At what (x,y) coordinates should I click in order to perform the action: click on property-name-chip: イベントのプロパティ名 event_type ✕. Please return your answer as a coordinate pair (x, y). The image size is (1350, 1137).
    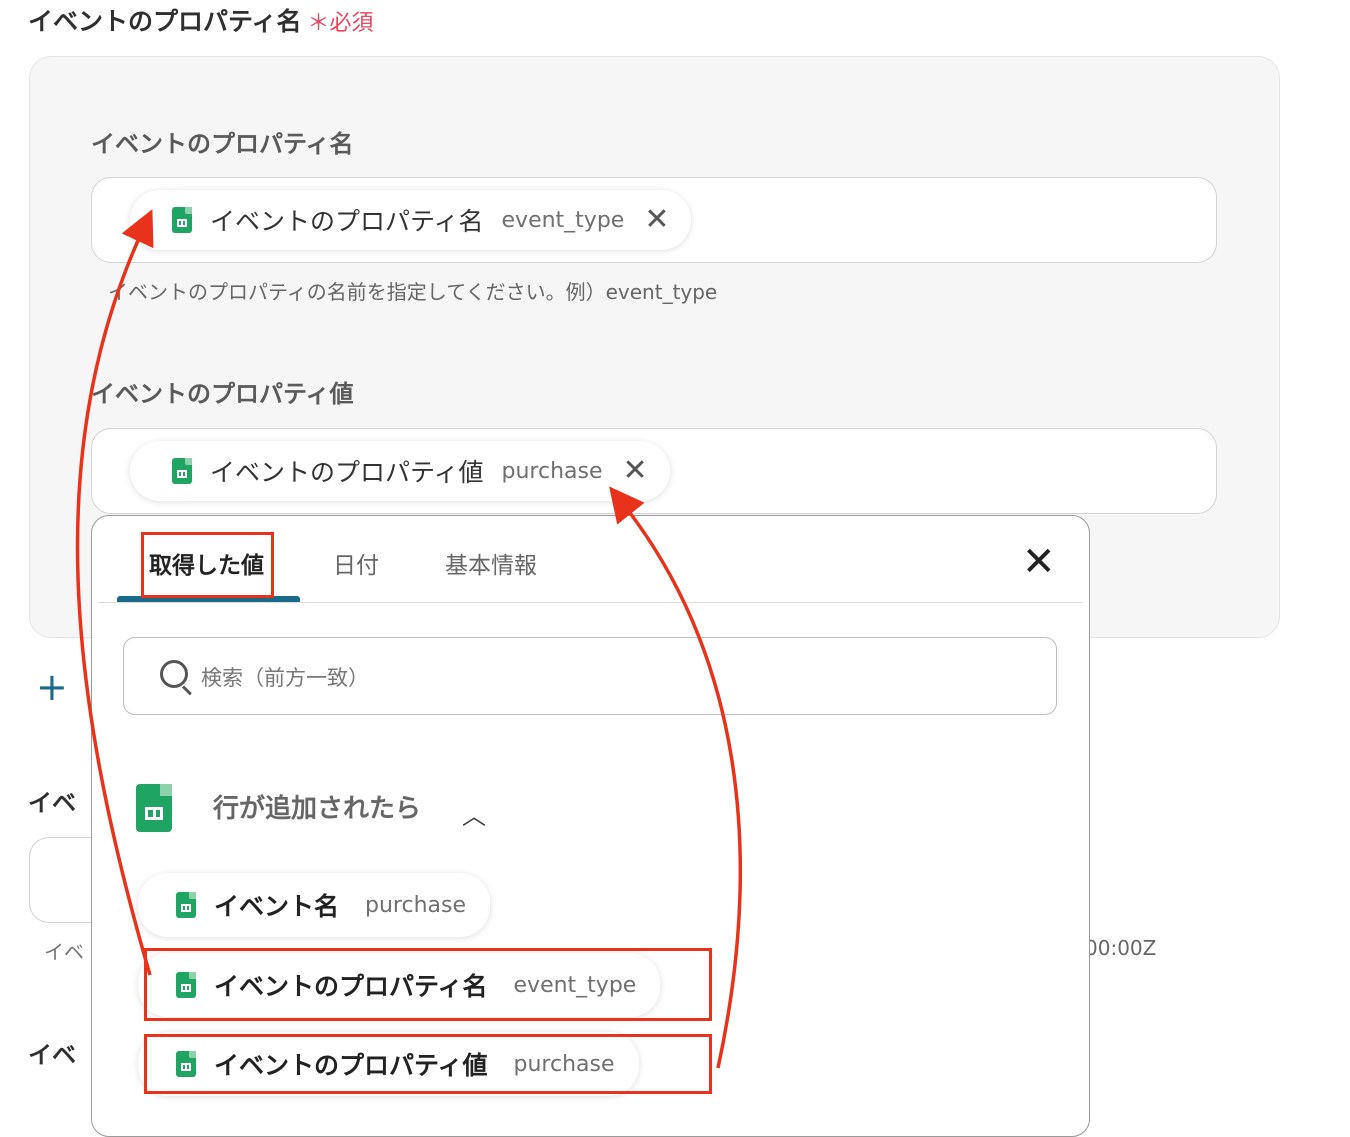
    Looking at the image, I should click on (411, 220).